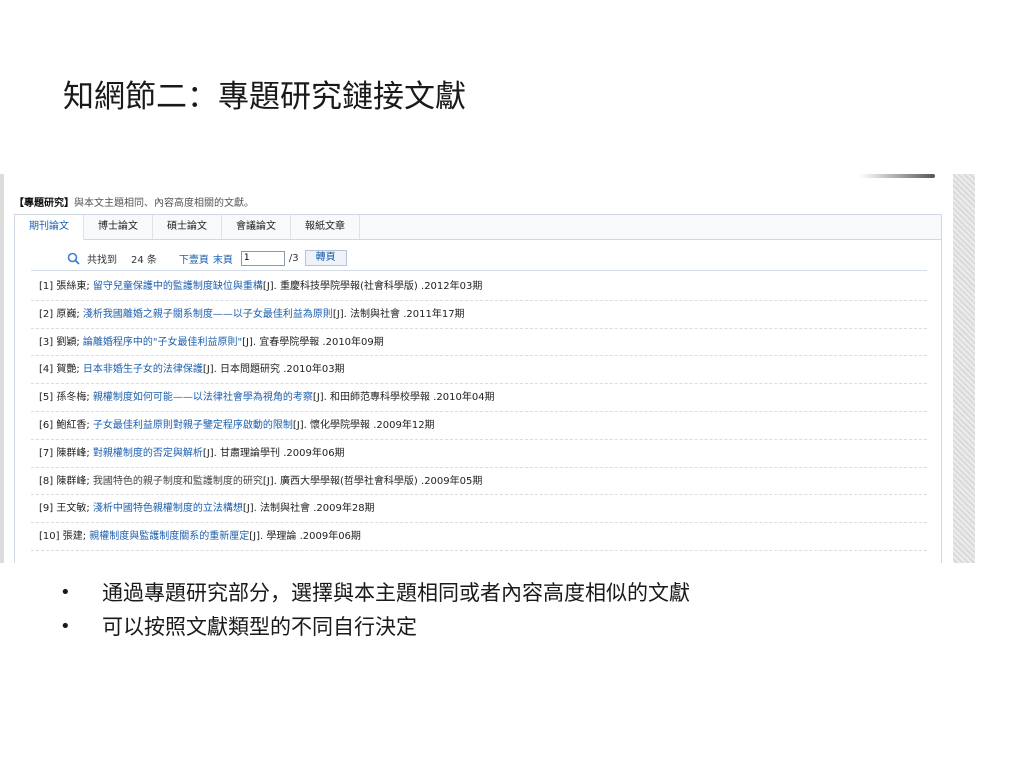  I want to click on result-source: [J]. 法制與社會 .2011年17期, so click(398, 314).